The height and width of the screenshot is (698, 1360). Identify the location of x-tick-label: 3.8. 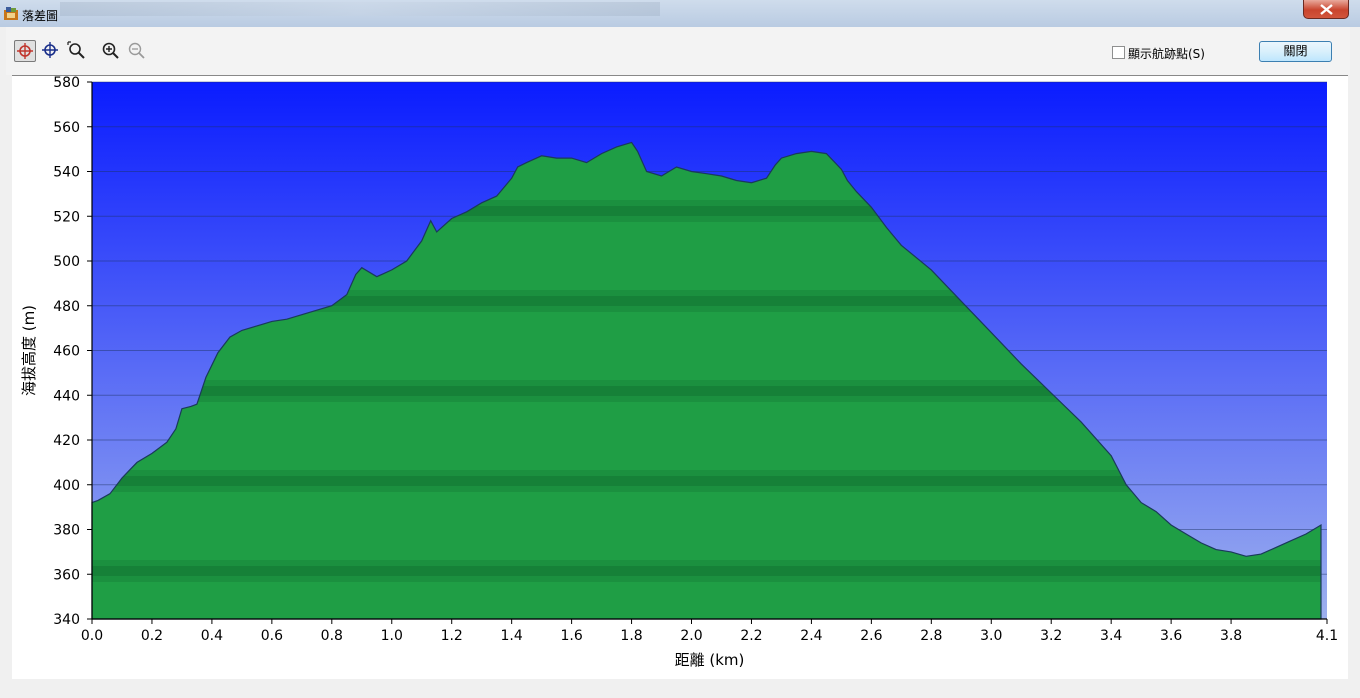
(1231, 636).